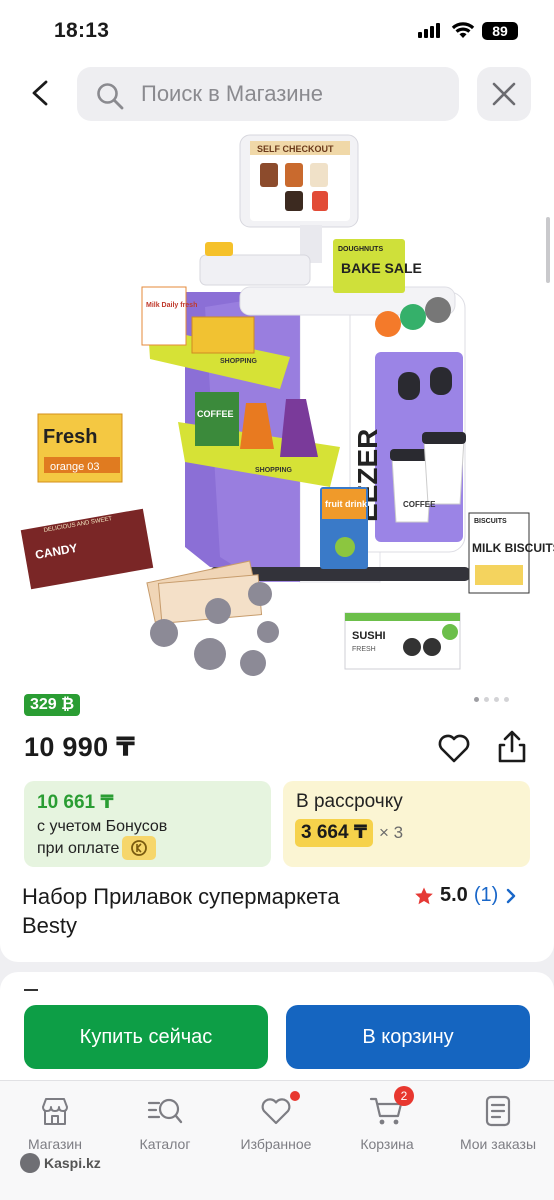 The image size is (554, 1200). Describe the element at coordinates (277, 31) in the screenshot. I see `status-bar: 18:13 89` at that location.